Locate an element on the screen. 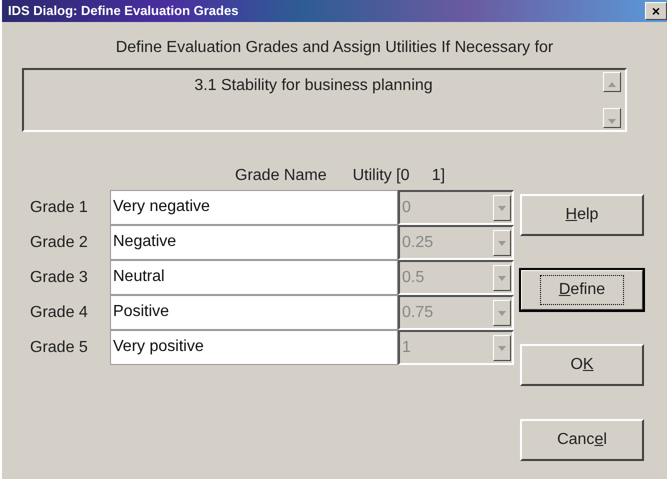 The height and width of the screenshot is (479, 667). arrow-up-icon is located at coordinates (612, 84).